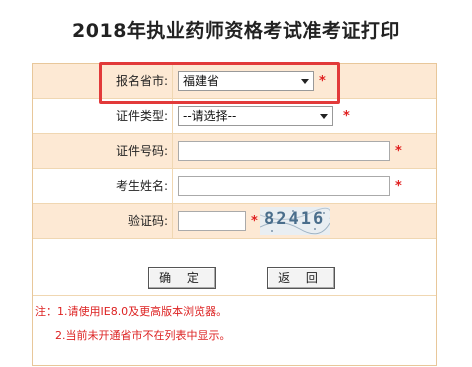 The width and height of the screenshot is (472, 367). Describe the element at coordinates (324, 116) in the screenshot. I see `chevron-down-icon` at that location.